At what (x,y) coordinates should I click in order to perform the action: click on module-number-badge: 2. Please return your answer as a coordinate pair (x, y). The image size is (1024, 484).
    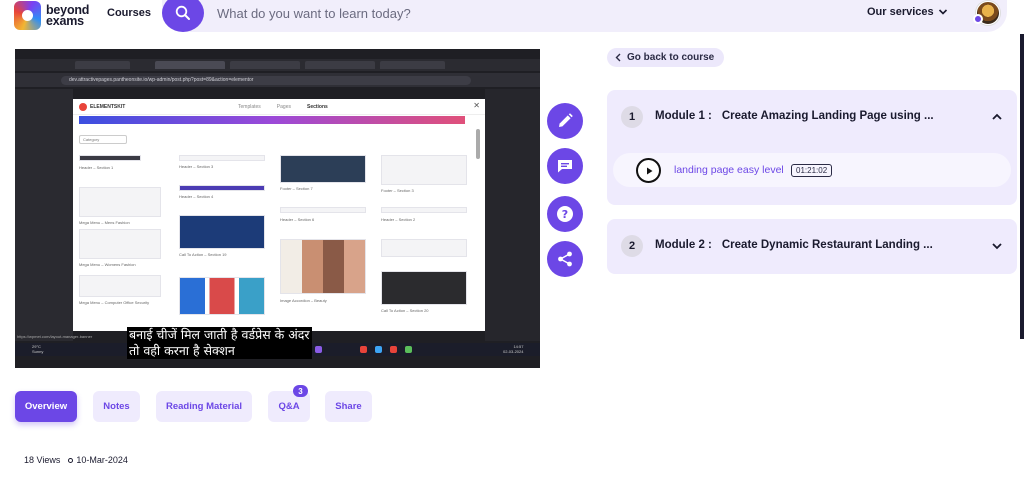
    Looking at the image, I should click on (632, 246).